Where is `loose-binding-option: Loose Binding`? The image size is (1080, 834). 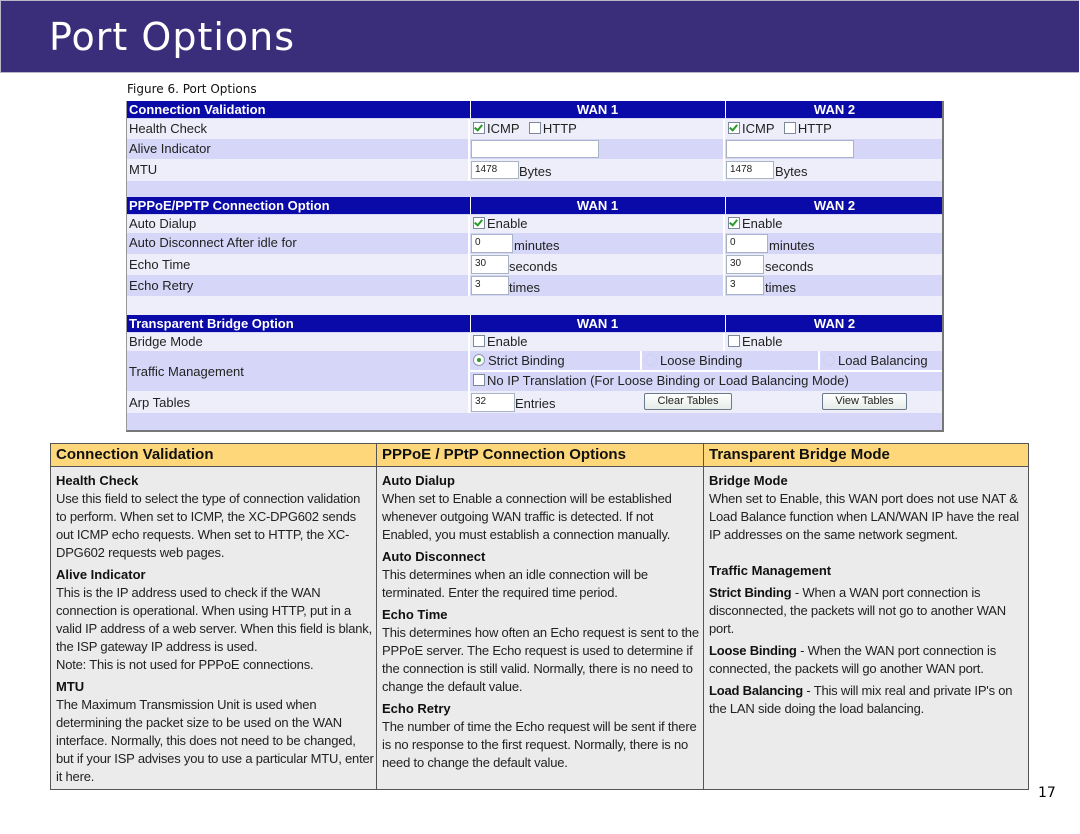 loose-binding-option: Loose Binding is located at coordinates (693, 360).